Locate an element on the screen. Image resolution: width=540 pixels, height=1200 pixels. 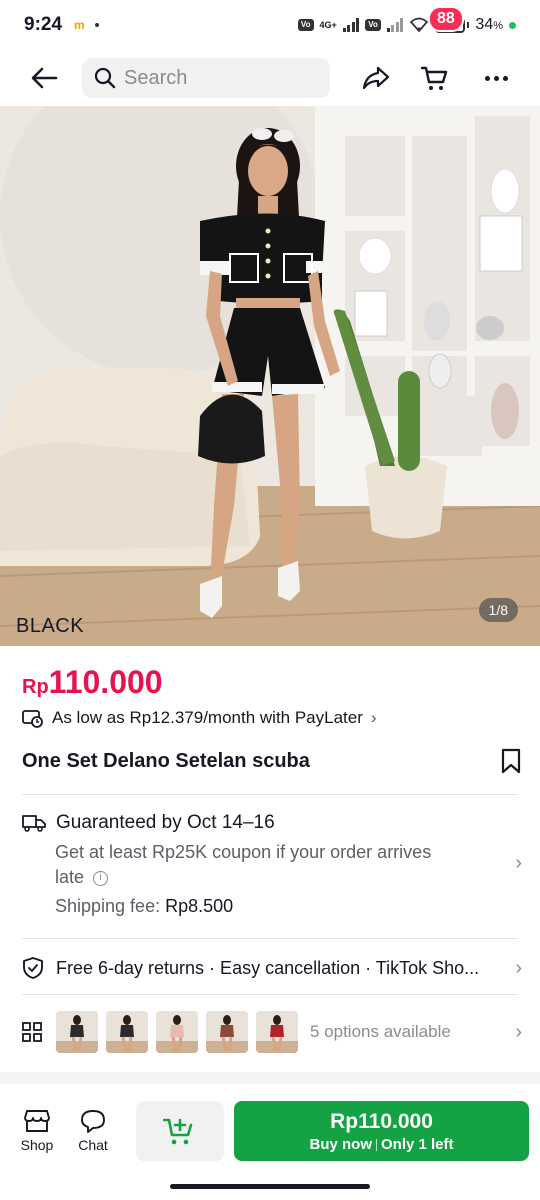
cart-badge: 88 is located at coordinates (446, 19).